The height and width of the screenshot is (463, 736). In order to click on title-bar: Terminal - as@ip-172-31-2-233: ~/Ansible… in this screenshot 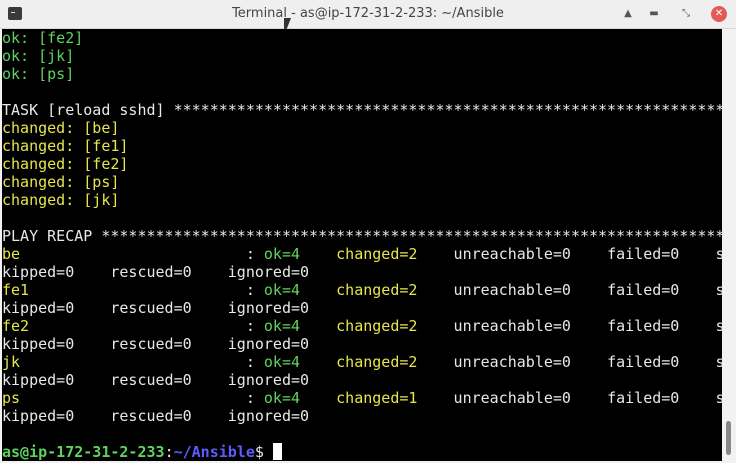, I will do `click(368, 14)`.